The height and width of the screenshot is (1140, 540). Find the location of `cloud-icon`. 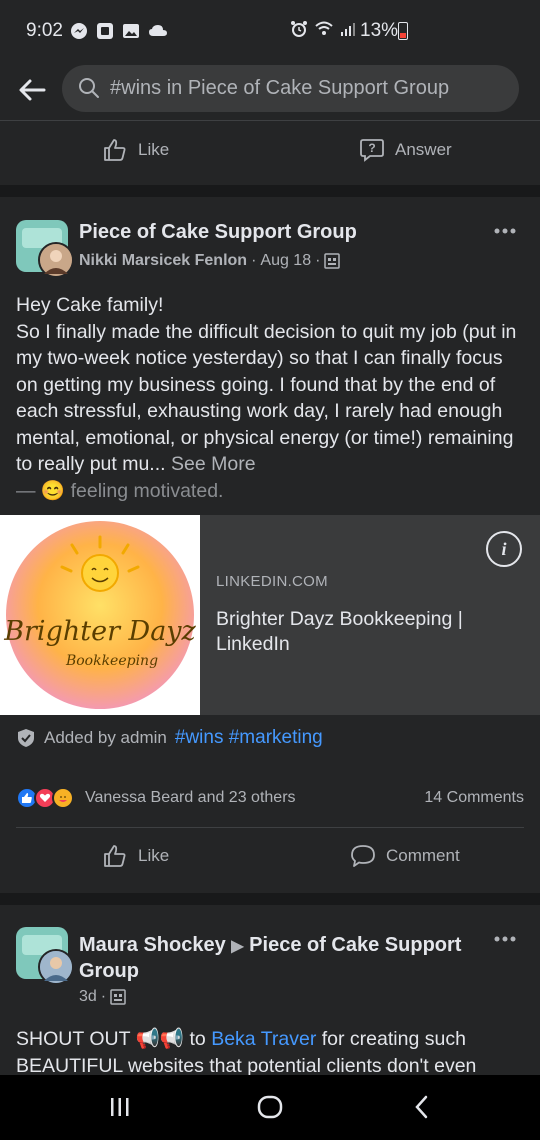

cloud-icon is located at coordinates (158, 30).